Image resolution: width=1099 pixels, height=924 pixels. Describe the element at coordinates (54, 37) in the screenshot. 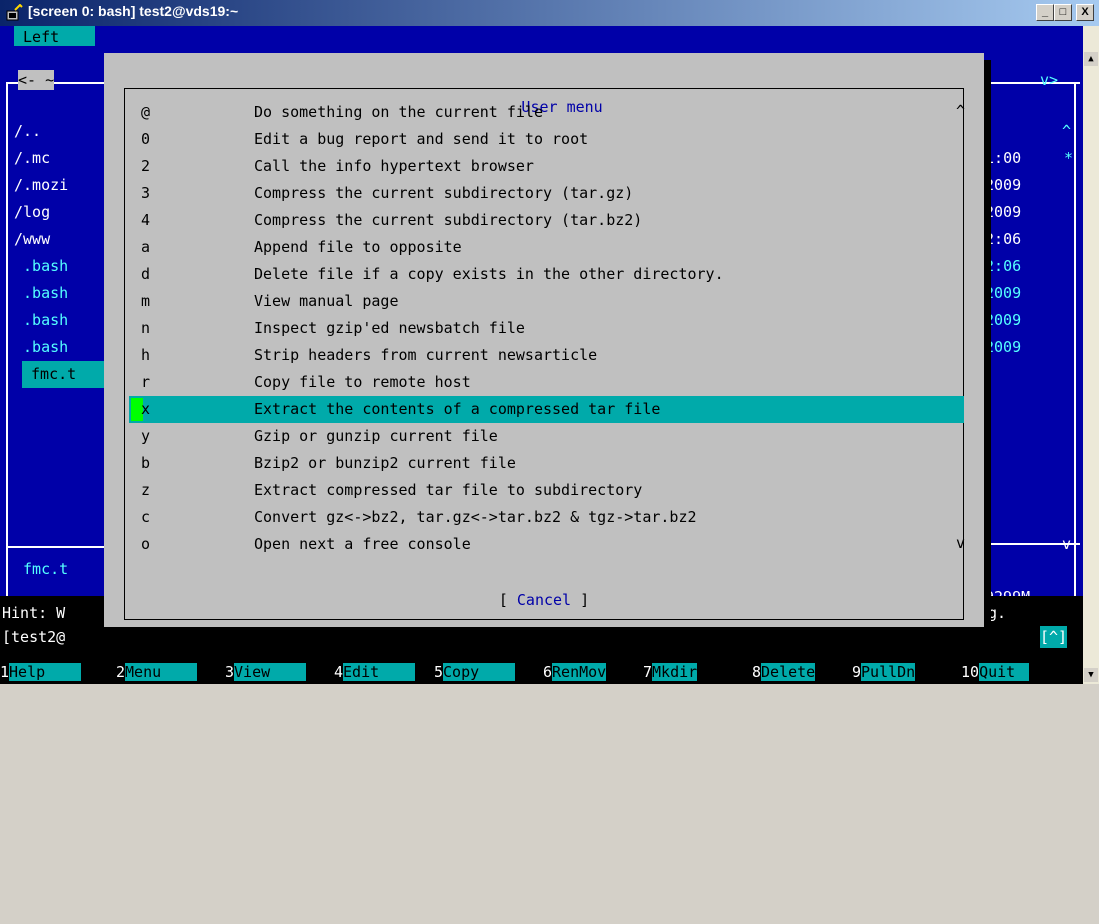

I see `left-menu-tab: Left` at that location.